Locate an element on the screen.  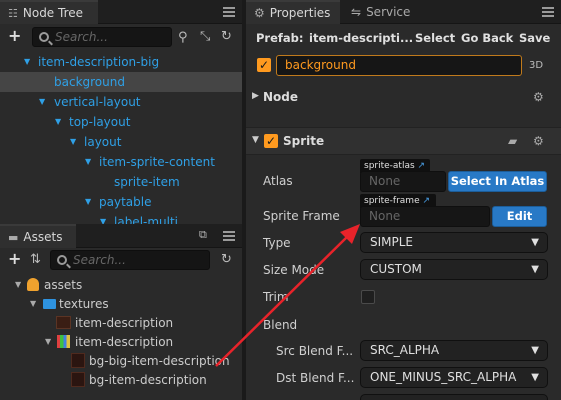
tab-node-tree: ☷ Node Tree is located at coordinates (49, 12).